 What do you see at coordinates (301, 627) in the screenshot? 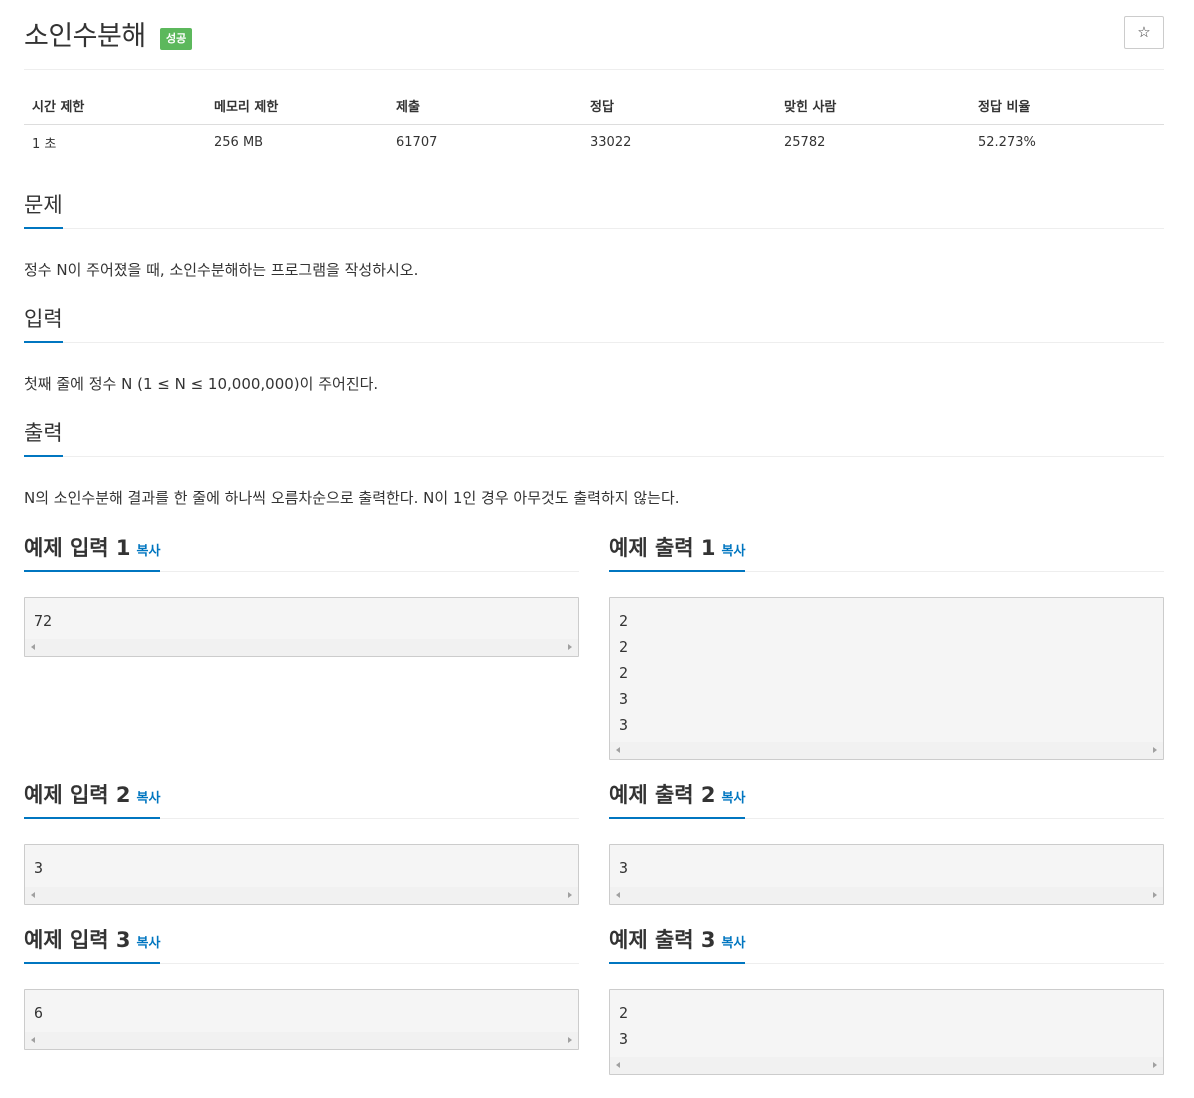
I see `sample-input-1-box: 72` at bounding box center [301, 627].